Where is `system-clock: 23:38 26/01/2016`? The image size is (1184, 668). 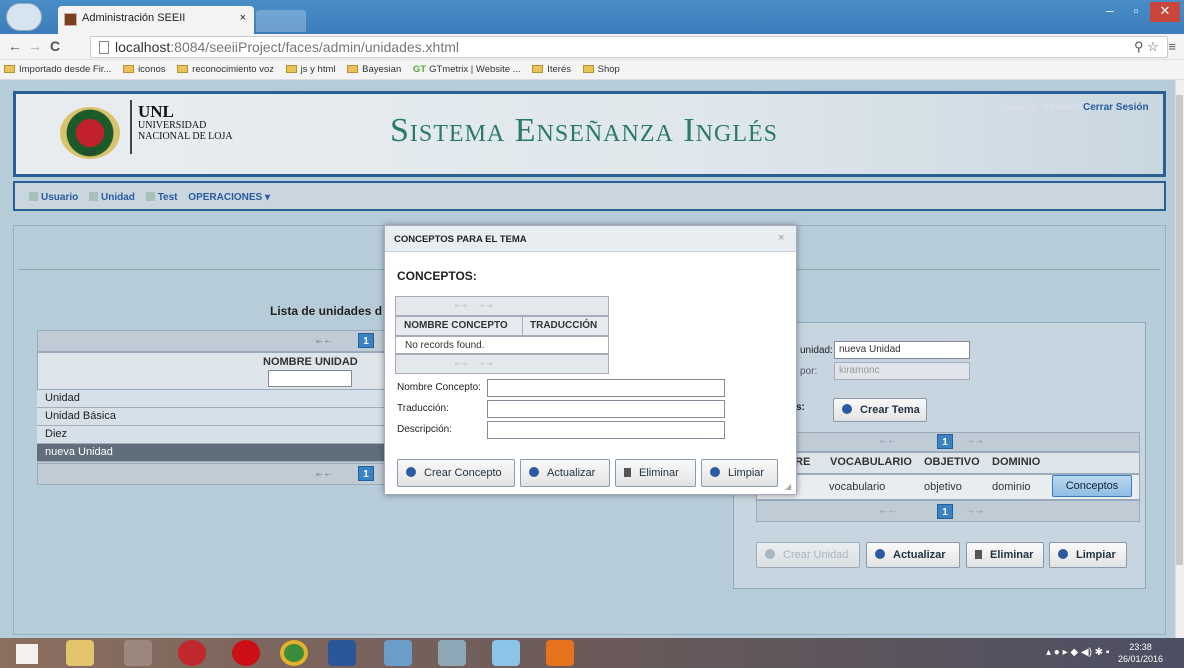 system-clock: 23:38 26/01/2016 is located at coordinates (1140, 653).